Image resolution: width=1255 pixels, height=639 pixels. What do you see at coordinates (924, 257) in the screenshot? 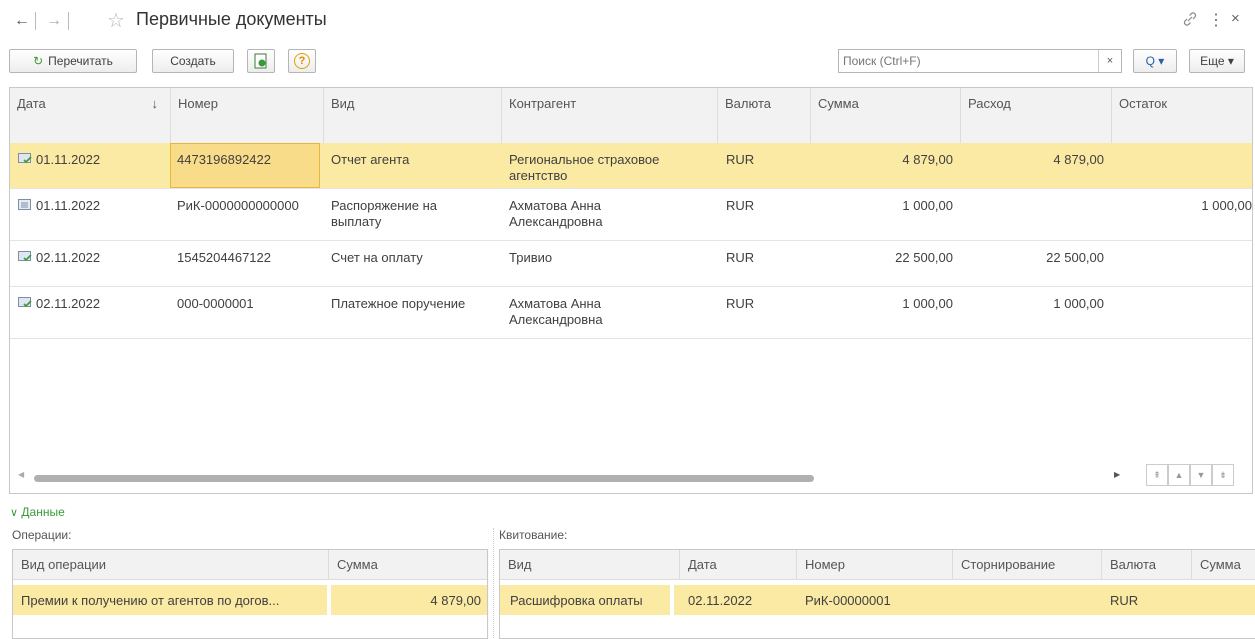
I see `cell-sum: 22 500,00` at bounding box center [924, 257].